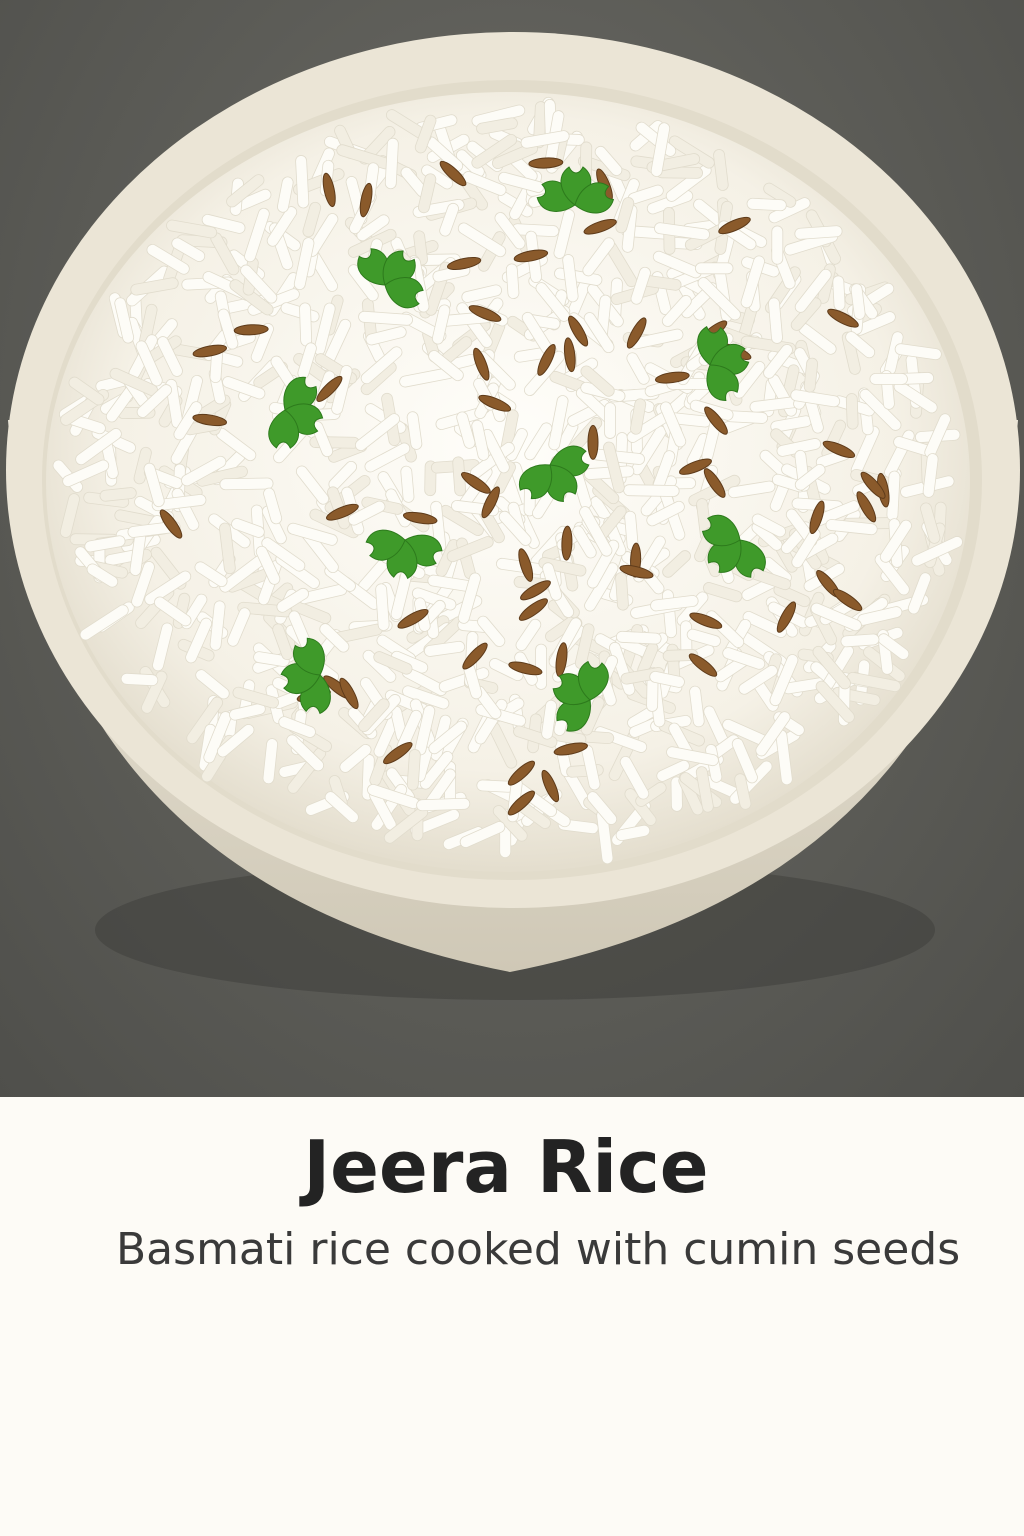 The image size is (1024, 1536). What do you see at coordinates (506, 1167) in the screenshot?
I see `dish-title: Jeera Rice` at bounding box center [506, 1167].